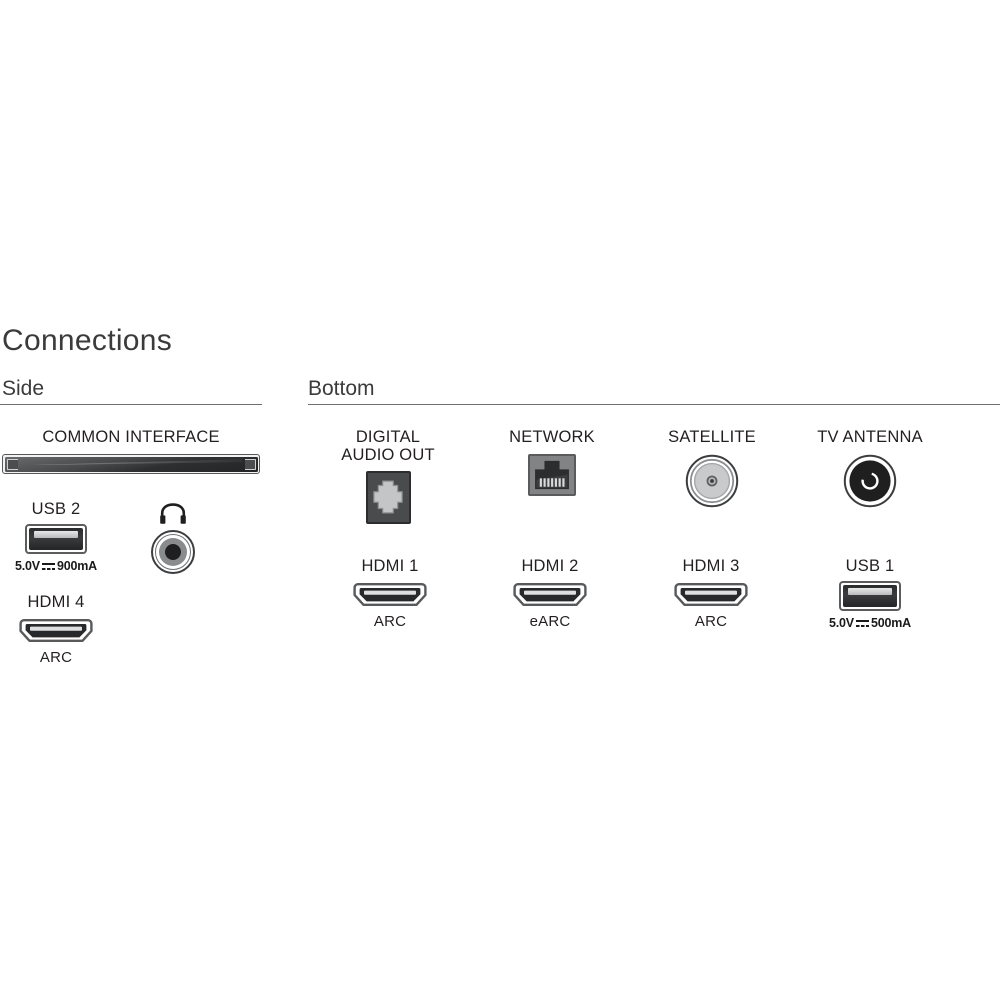 The image size is (1000, 1000). Describe the element at coordinates (890, 623) in the screenshot. I see `port-power-current-usb-1: 500mA` at that location.